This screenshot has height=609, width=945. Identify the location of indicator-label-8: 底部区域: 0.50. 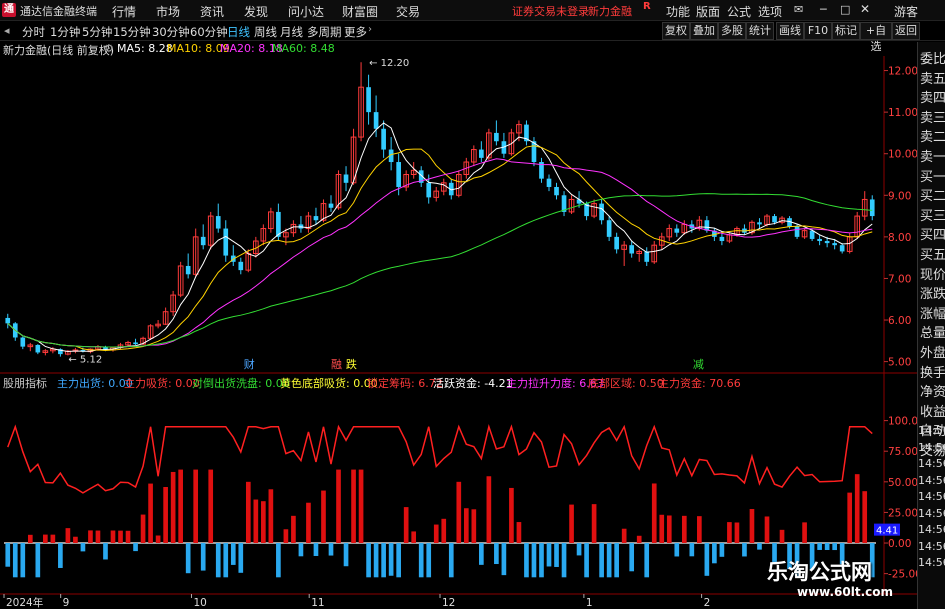
(626, 383).